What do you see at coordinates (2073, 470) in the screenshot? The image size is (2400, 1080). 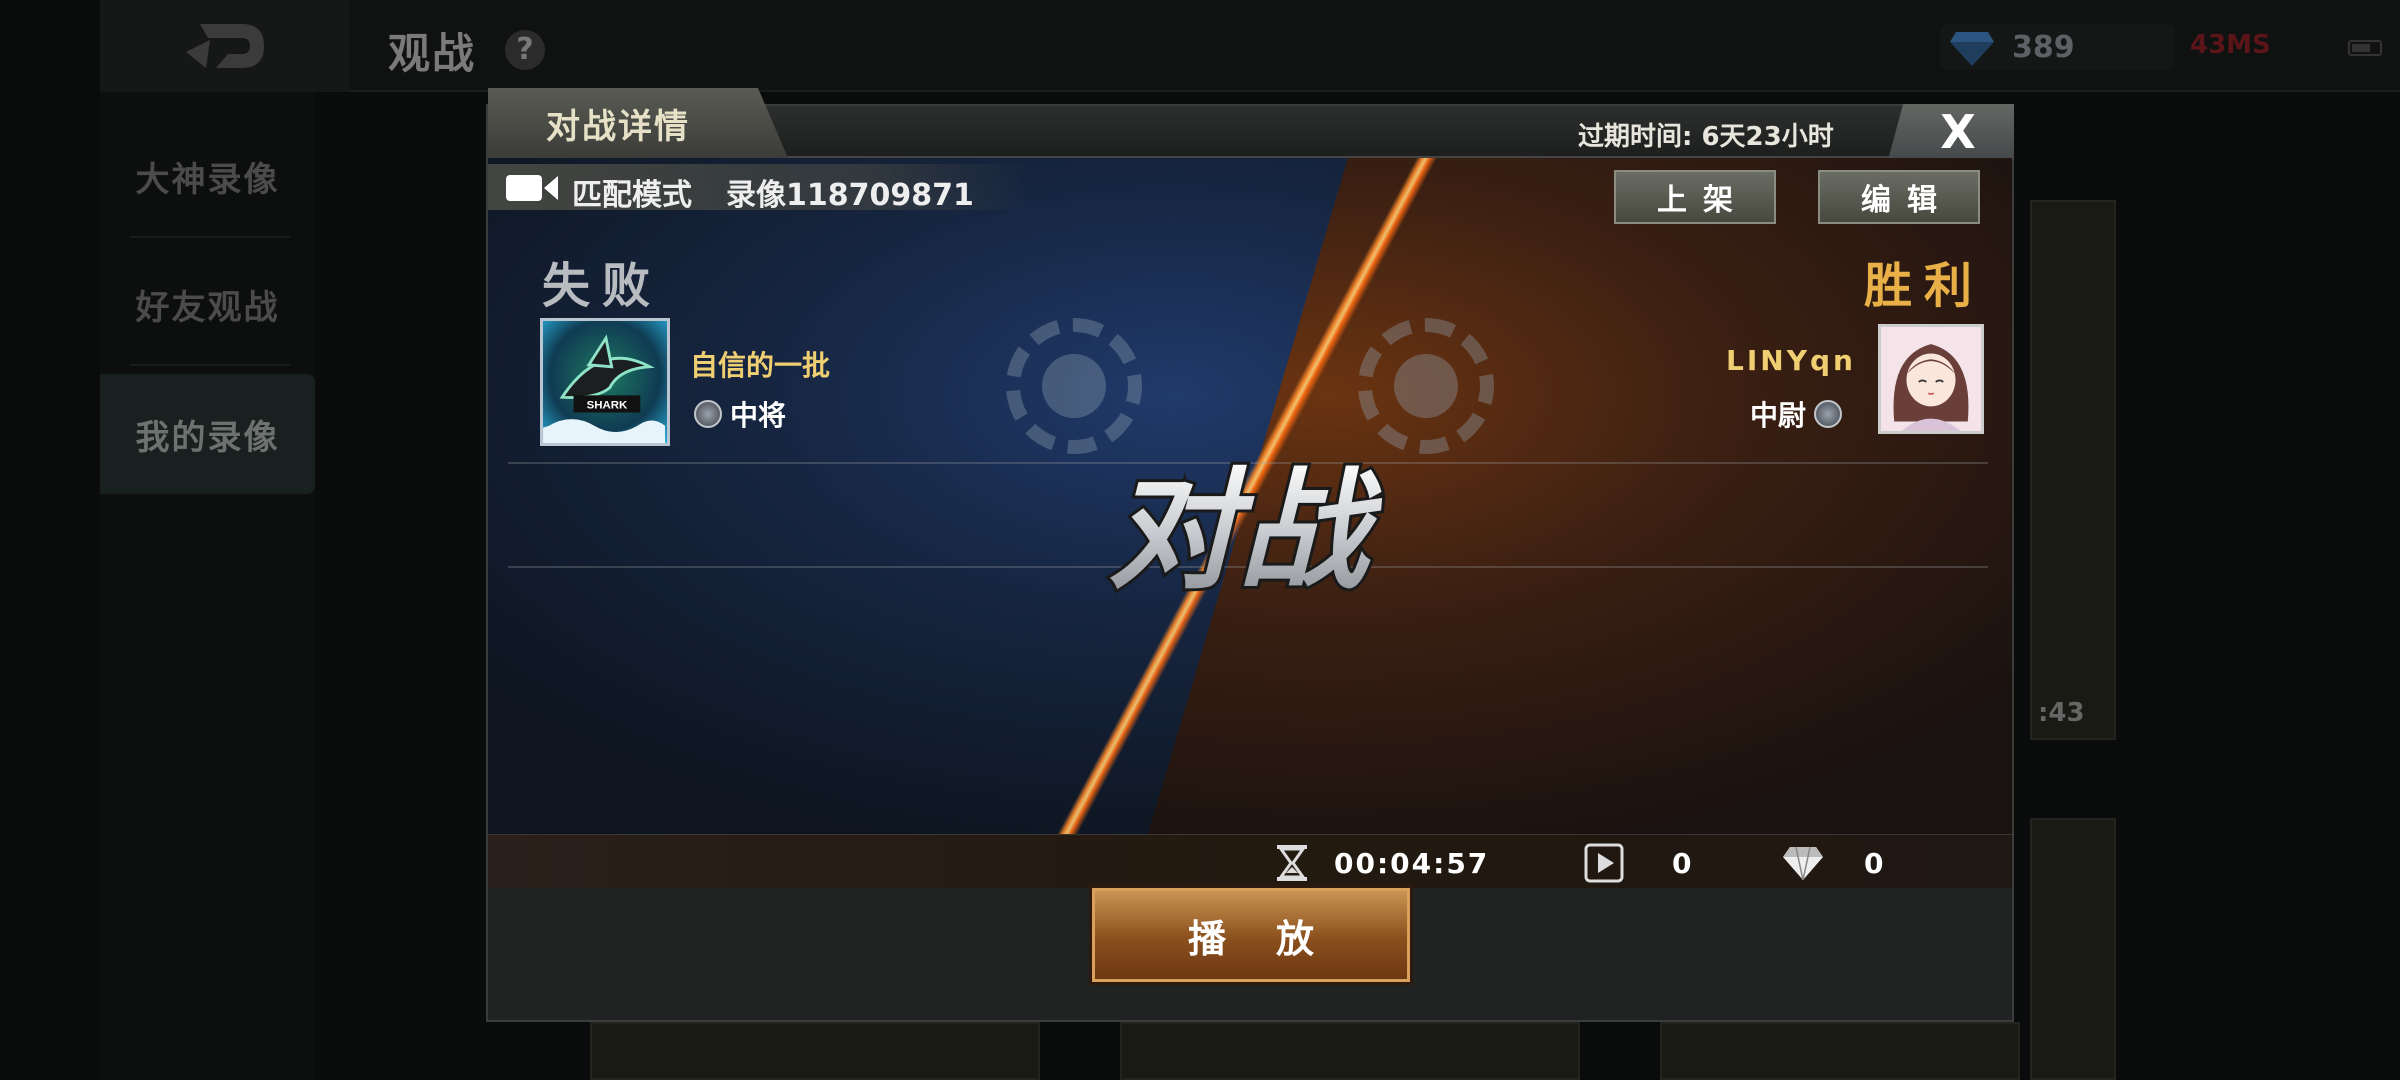 I see `background-replay-card: :43` at bounding box center [2073, 470].